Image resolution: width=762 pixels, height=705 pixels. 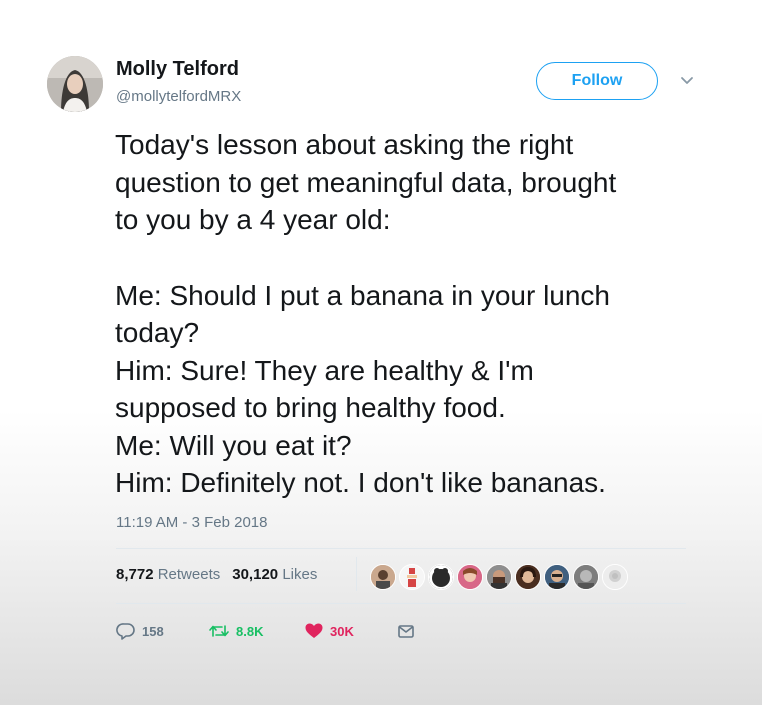 I want to click on retweets-stat: 8,772 Retweets, so click(x=168, y=574).